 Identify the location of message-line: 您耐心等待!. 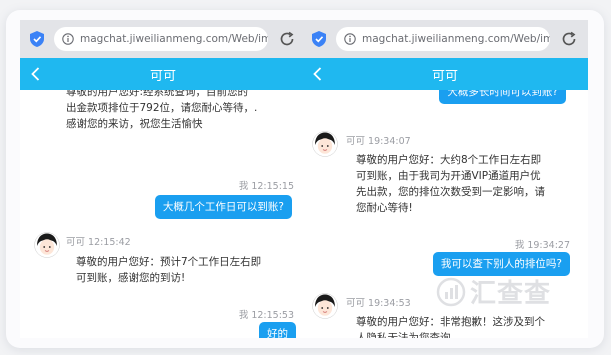
(384, 208).